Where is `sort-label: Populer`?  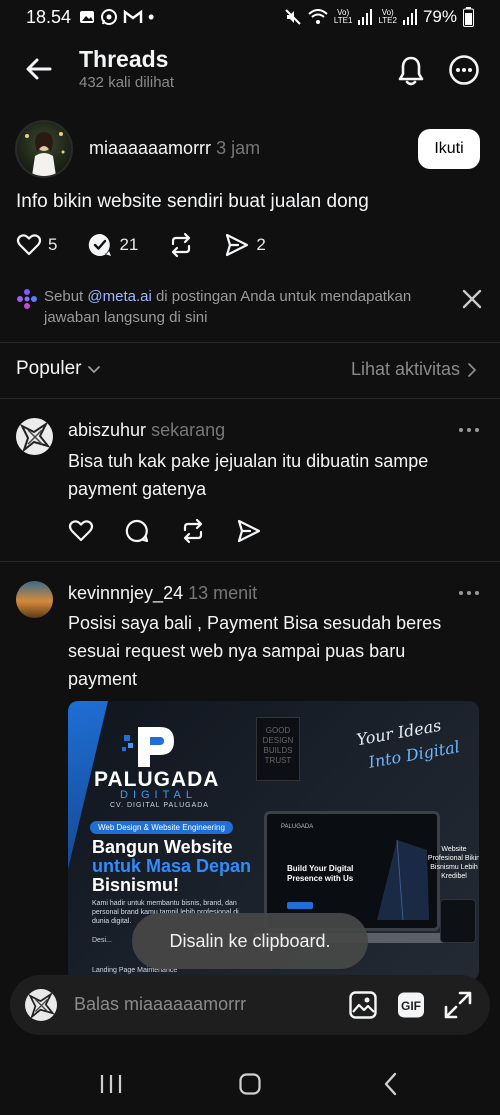
sort-label: Populer is located at coordinates (49, 368).